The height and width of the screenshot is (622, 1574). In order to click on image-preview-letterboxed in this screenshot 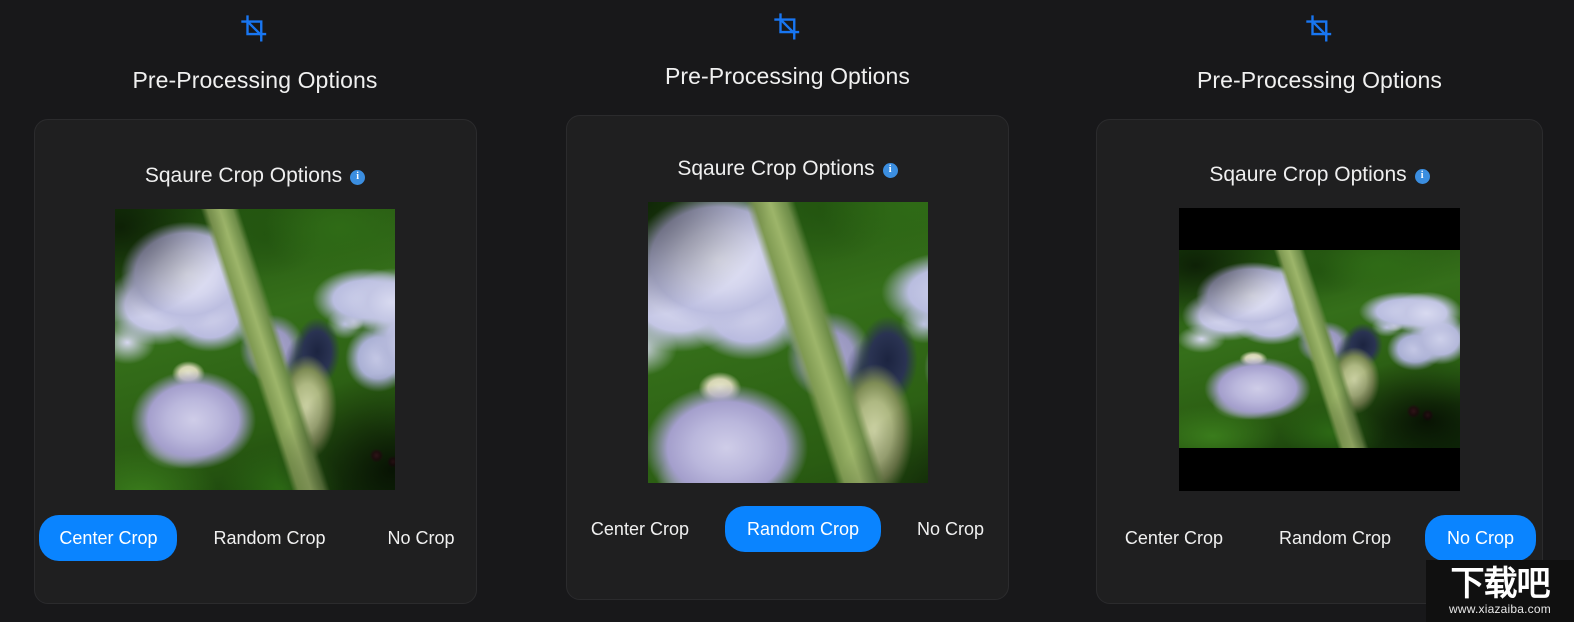, I will do `click(1319, 350)`.